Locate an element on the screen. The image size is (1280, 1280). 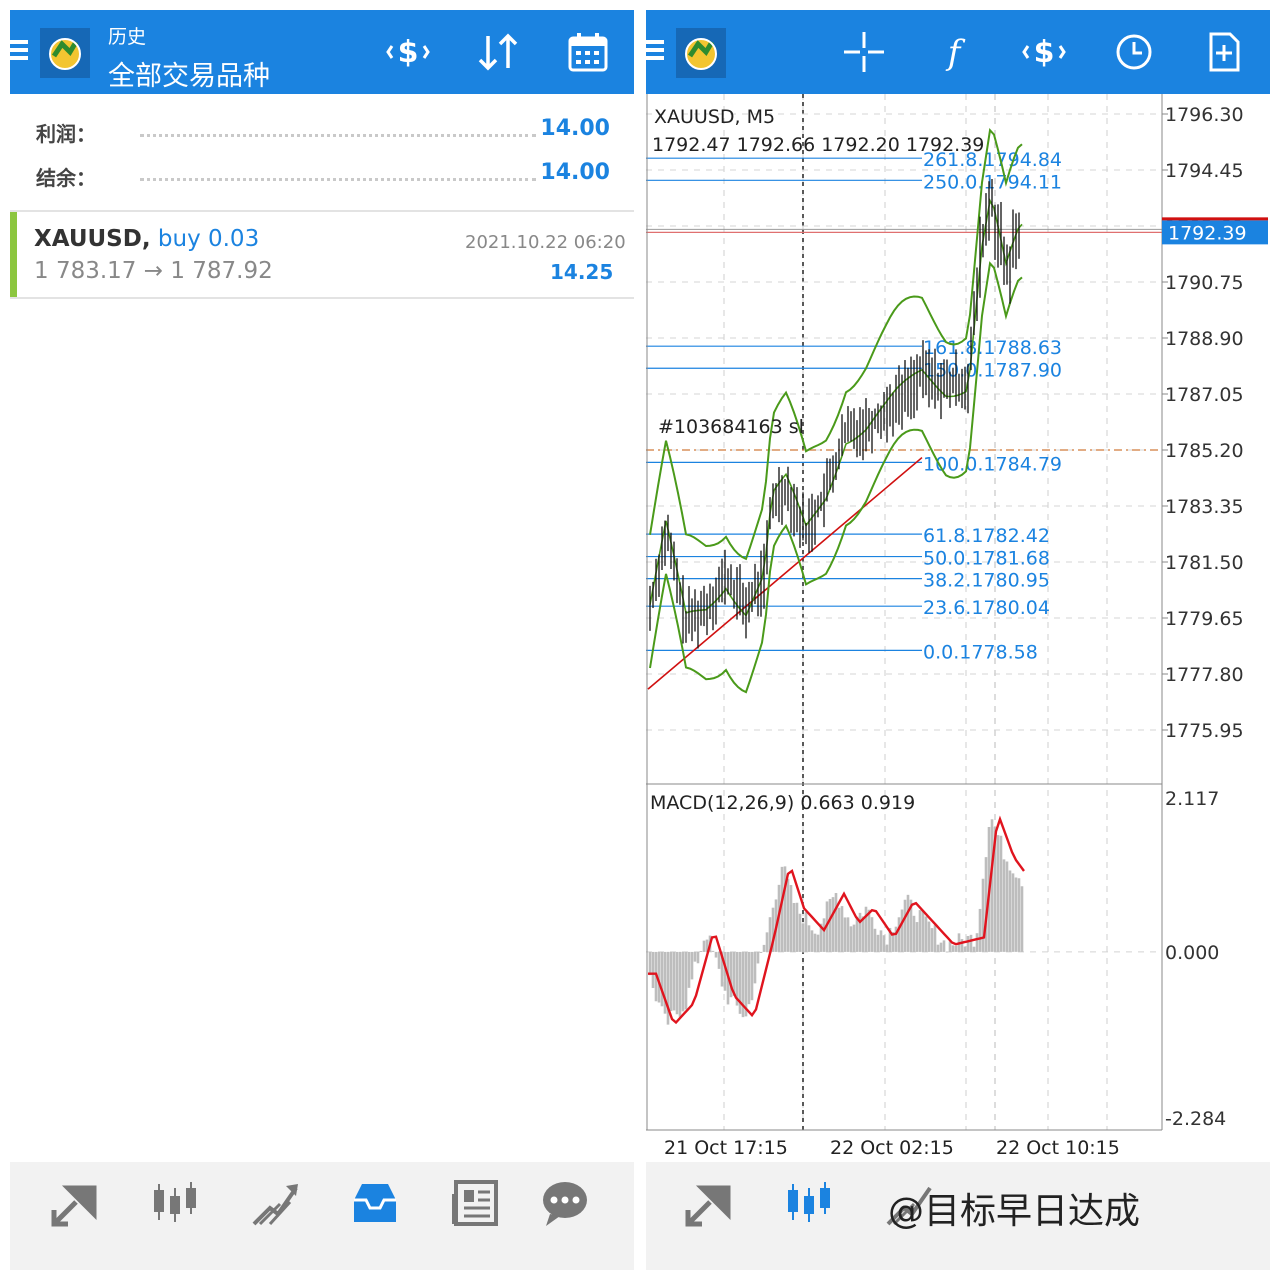
price-tick-label: 1779.65 is located at coordinates (1204, 619).